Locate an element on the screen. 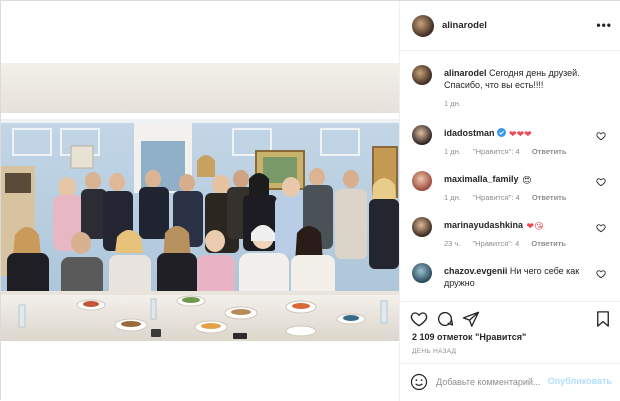 The image size is (620, 401). comment-text: marinayudashkina ❤😘 is located at coordinates (518, 225).